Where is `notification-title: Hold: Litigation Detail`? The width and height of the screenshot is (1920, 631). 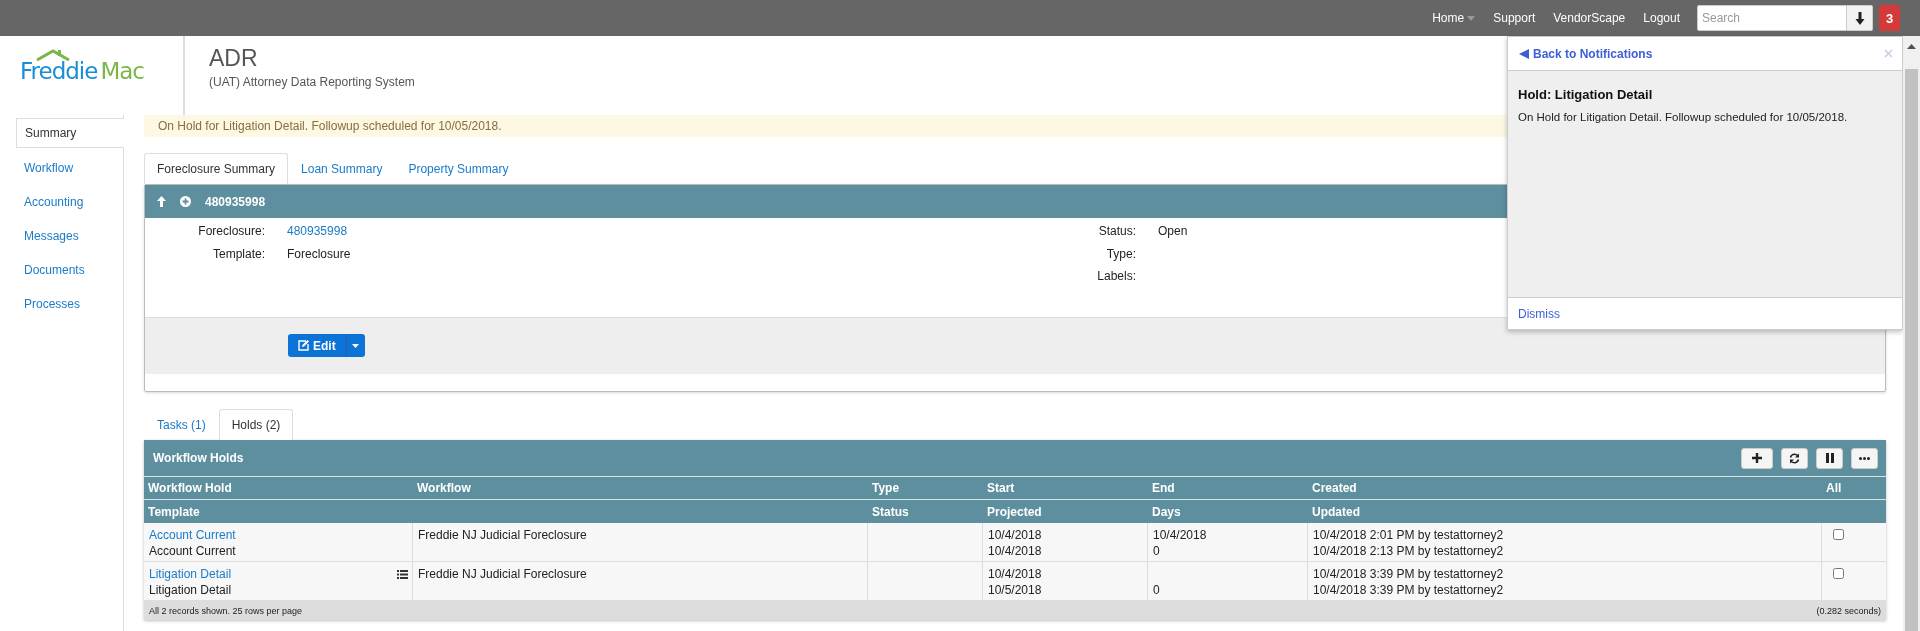 notification-title: Hold: Litigation Detail is located at coordinates (1586, 94).